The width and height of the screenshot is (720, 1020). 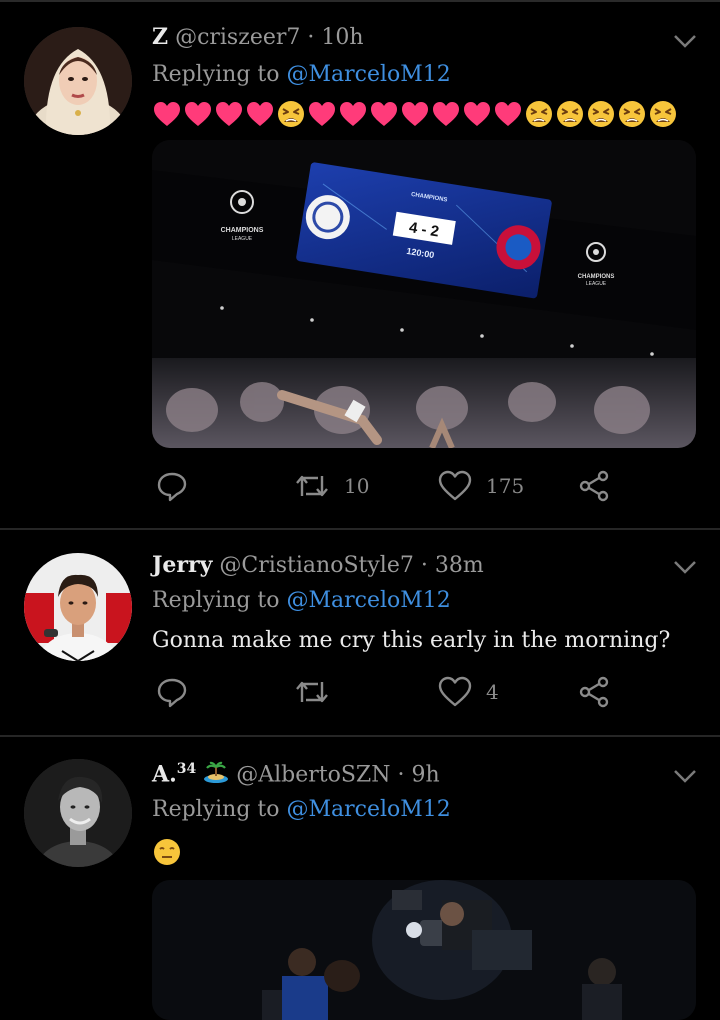 I want to click on tweet-actions: 4, so click(x=387, y=696).